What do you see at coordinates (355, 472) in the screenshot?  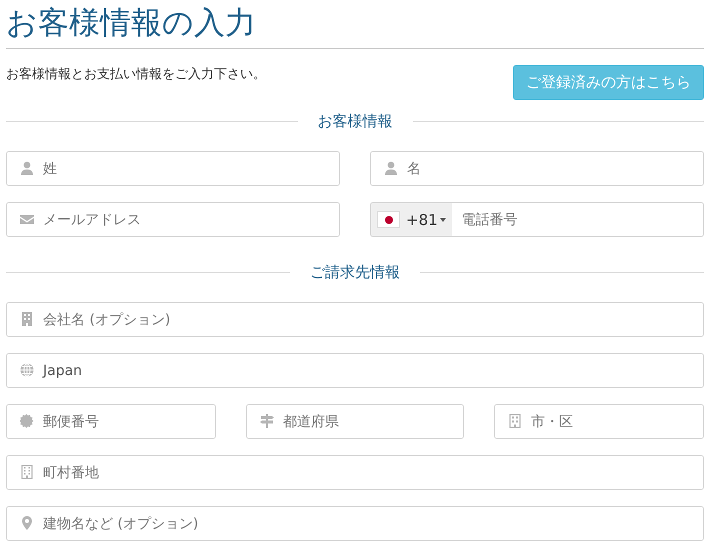 I see `input-field: 町村番地` at bounding box center [355, 472].